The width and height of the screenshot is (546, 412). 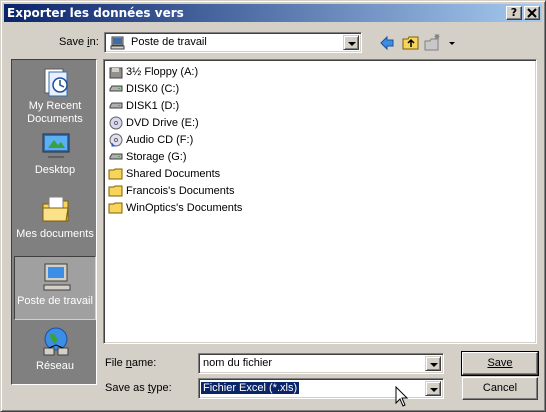 I want to click on desktop-icon, so click(x=56, y=145).